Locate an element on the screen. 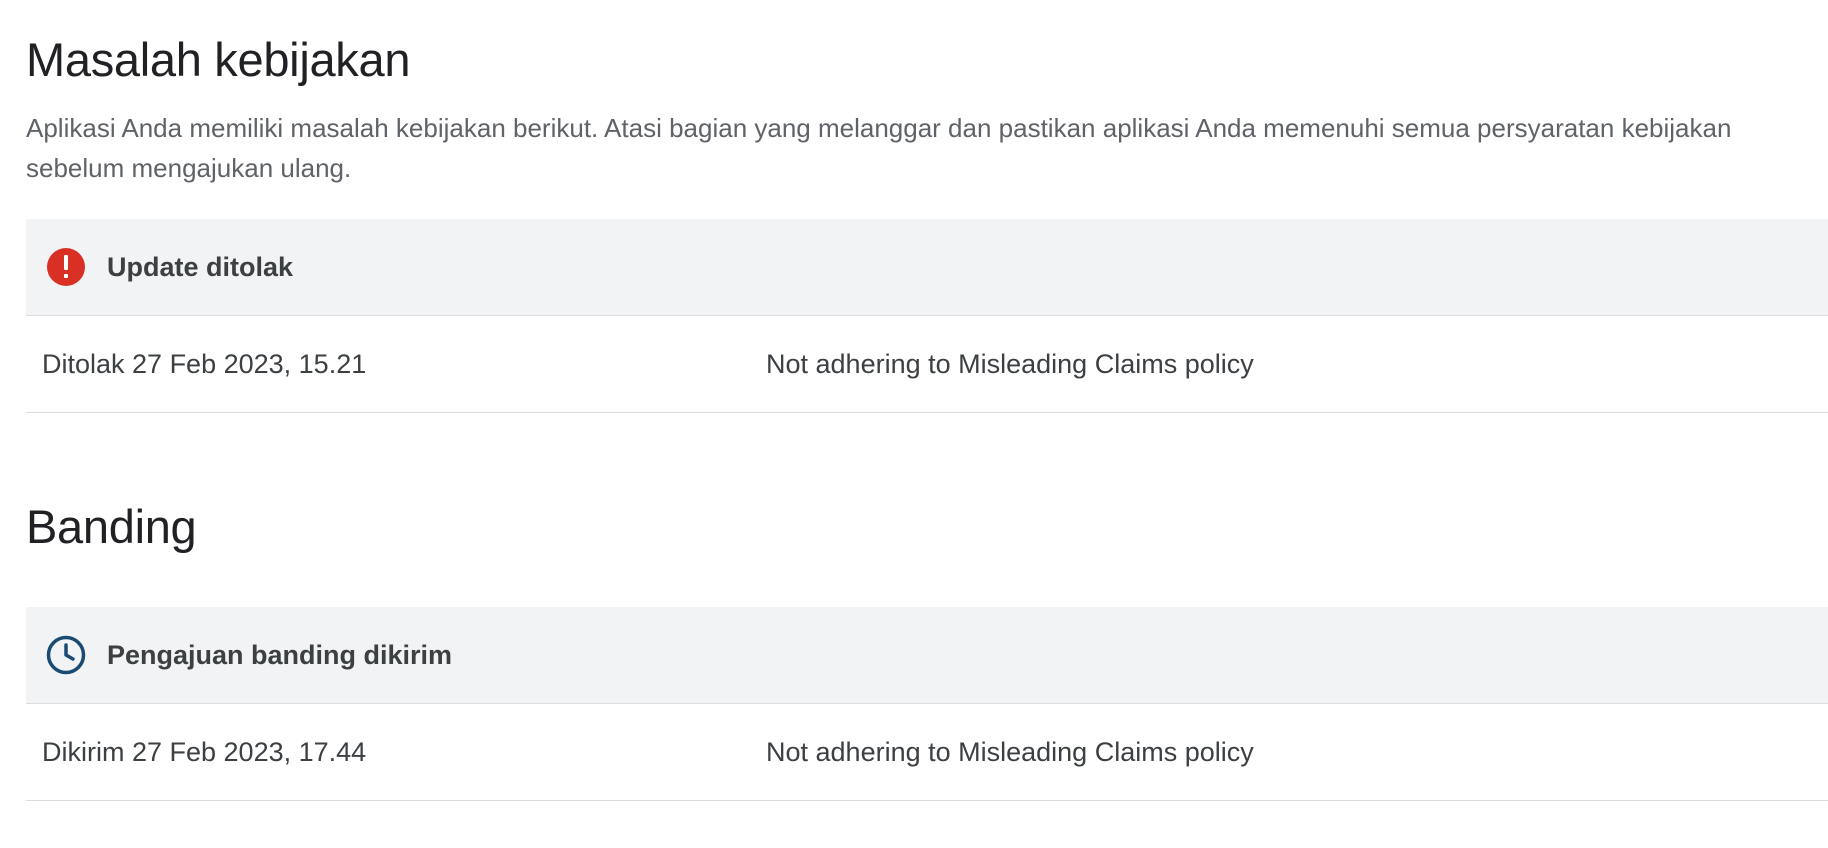 The height and width of the screenshot is (848, 1828). appeal-submitted-date: Dikirim 27 Feb 2023, 17.44 is located at coordinates (204, 751).